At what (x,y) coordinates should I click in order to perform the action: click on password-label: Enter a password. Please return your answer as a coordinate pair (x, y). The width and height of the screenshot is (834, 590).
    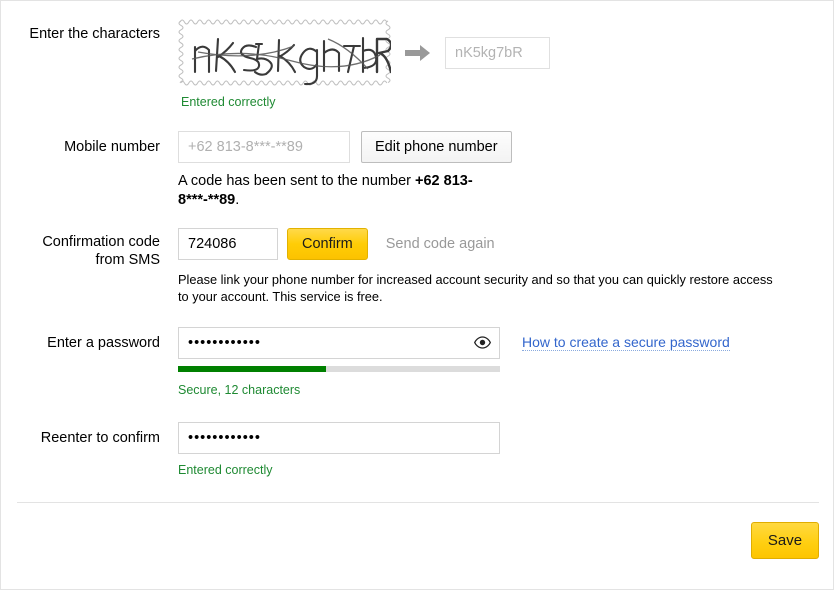
    Looking at the image, I should click on (103, 343).